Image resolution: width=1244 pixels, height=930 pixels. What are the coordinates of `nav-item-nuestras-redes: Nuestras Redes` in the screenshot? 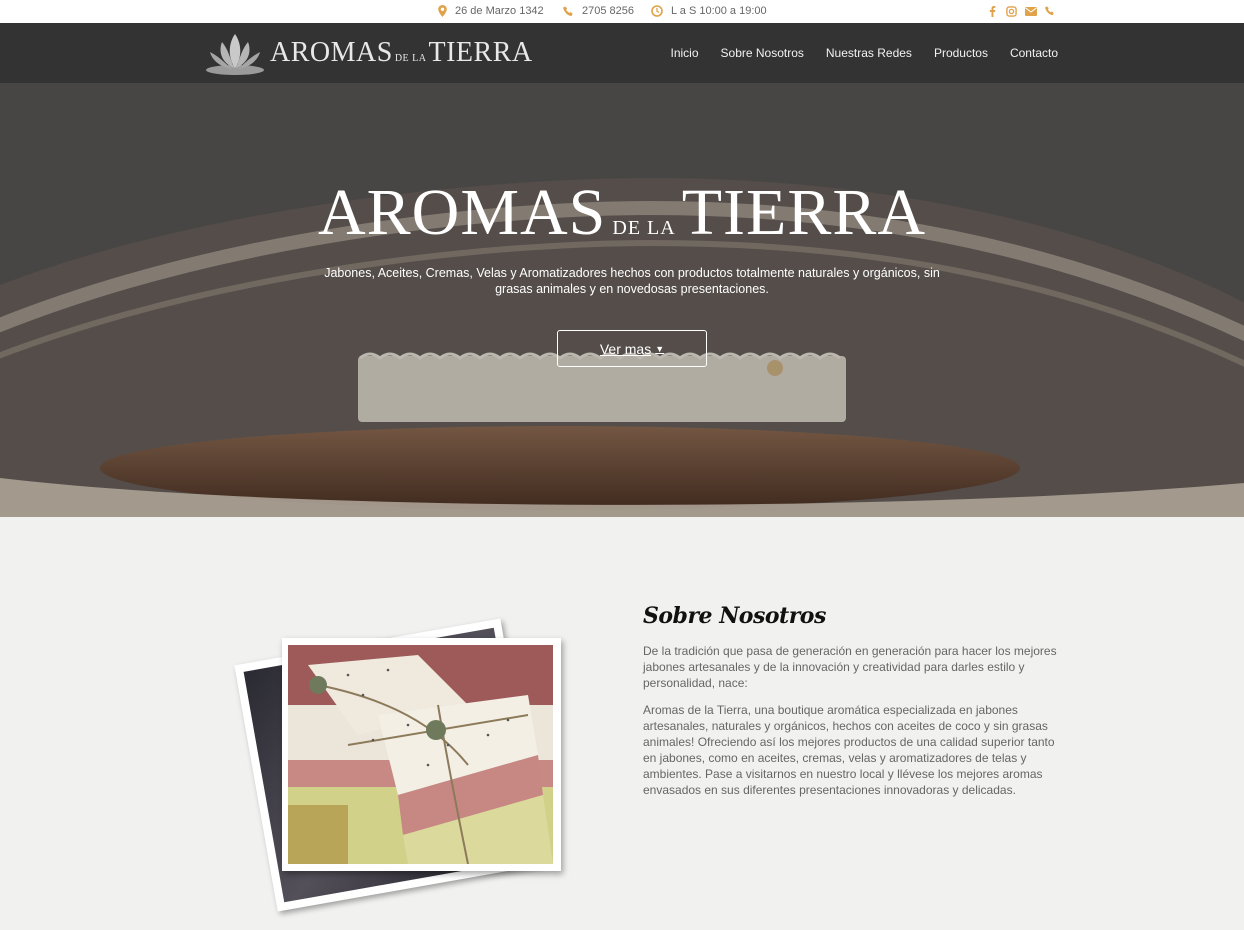 It's located at (869, 53).